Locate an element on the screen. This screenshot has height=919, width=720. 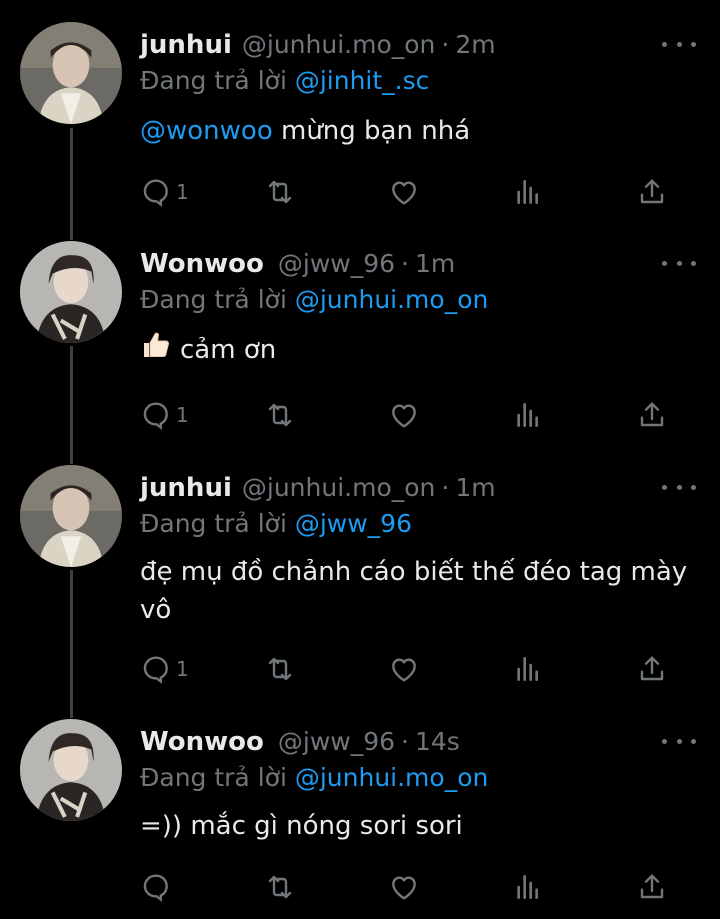
tweet-text-content: cảm ơn is located at coordinates (228, 350).